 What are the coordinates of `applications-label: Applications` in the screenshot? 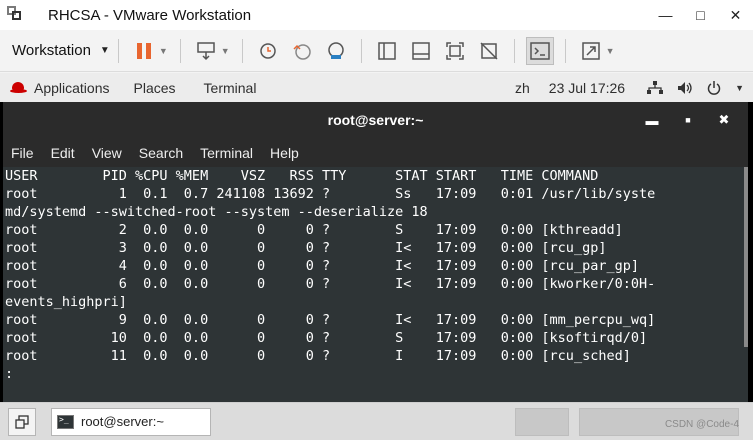 It's located at (72, 87).